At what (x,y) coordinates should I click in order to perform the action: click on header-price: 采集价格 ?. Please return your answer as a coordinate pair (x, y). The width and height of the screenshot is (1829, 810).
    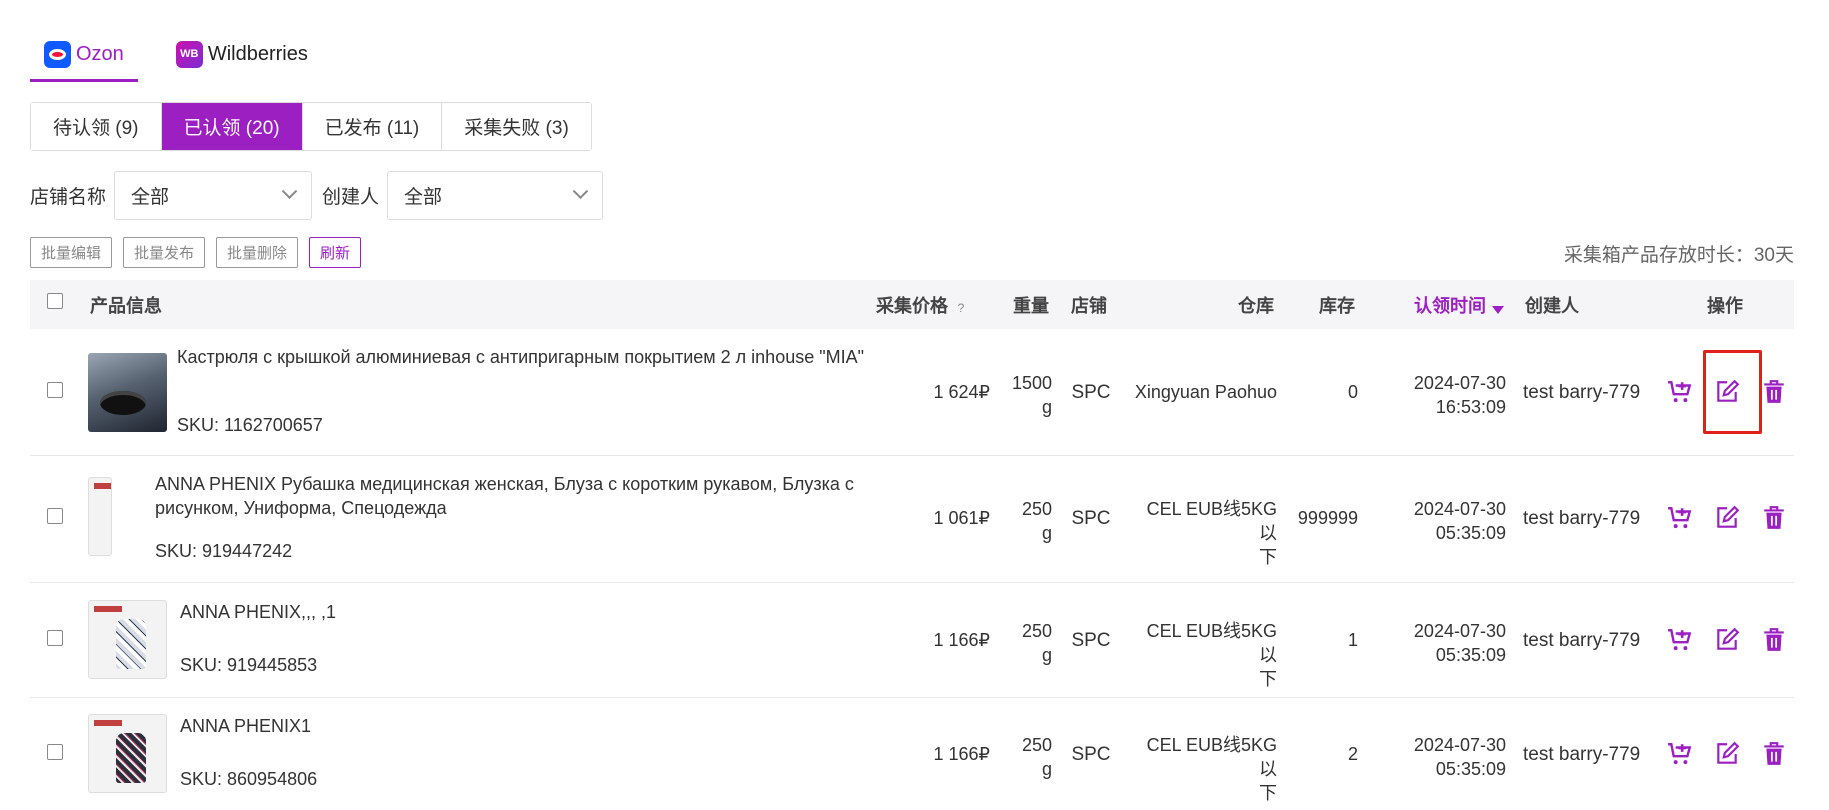
    Looking at the image, I should click on (922, 305).